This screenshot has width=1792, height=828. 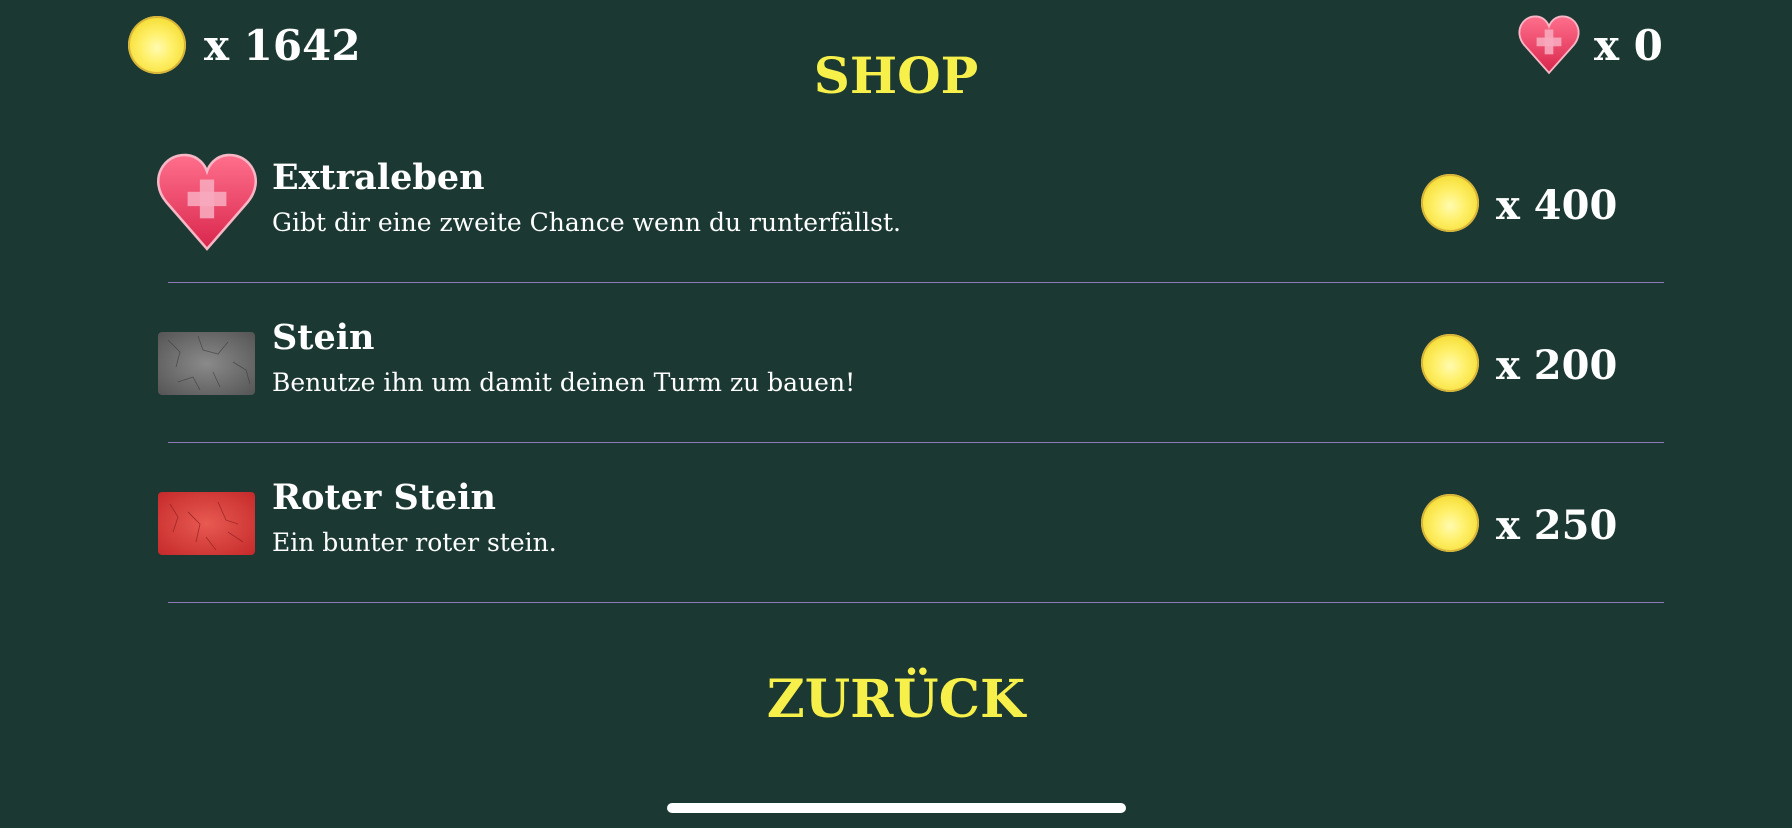 What do you see at coordinates (206, 523) in the screenshot?
I see `red-stone-icon` at bounding box center [206, 523].